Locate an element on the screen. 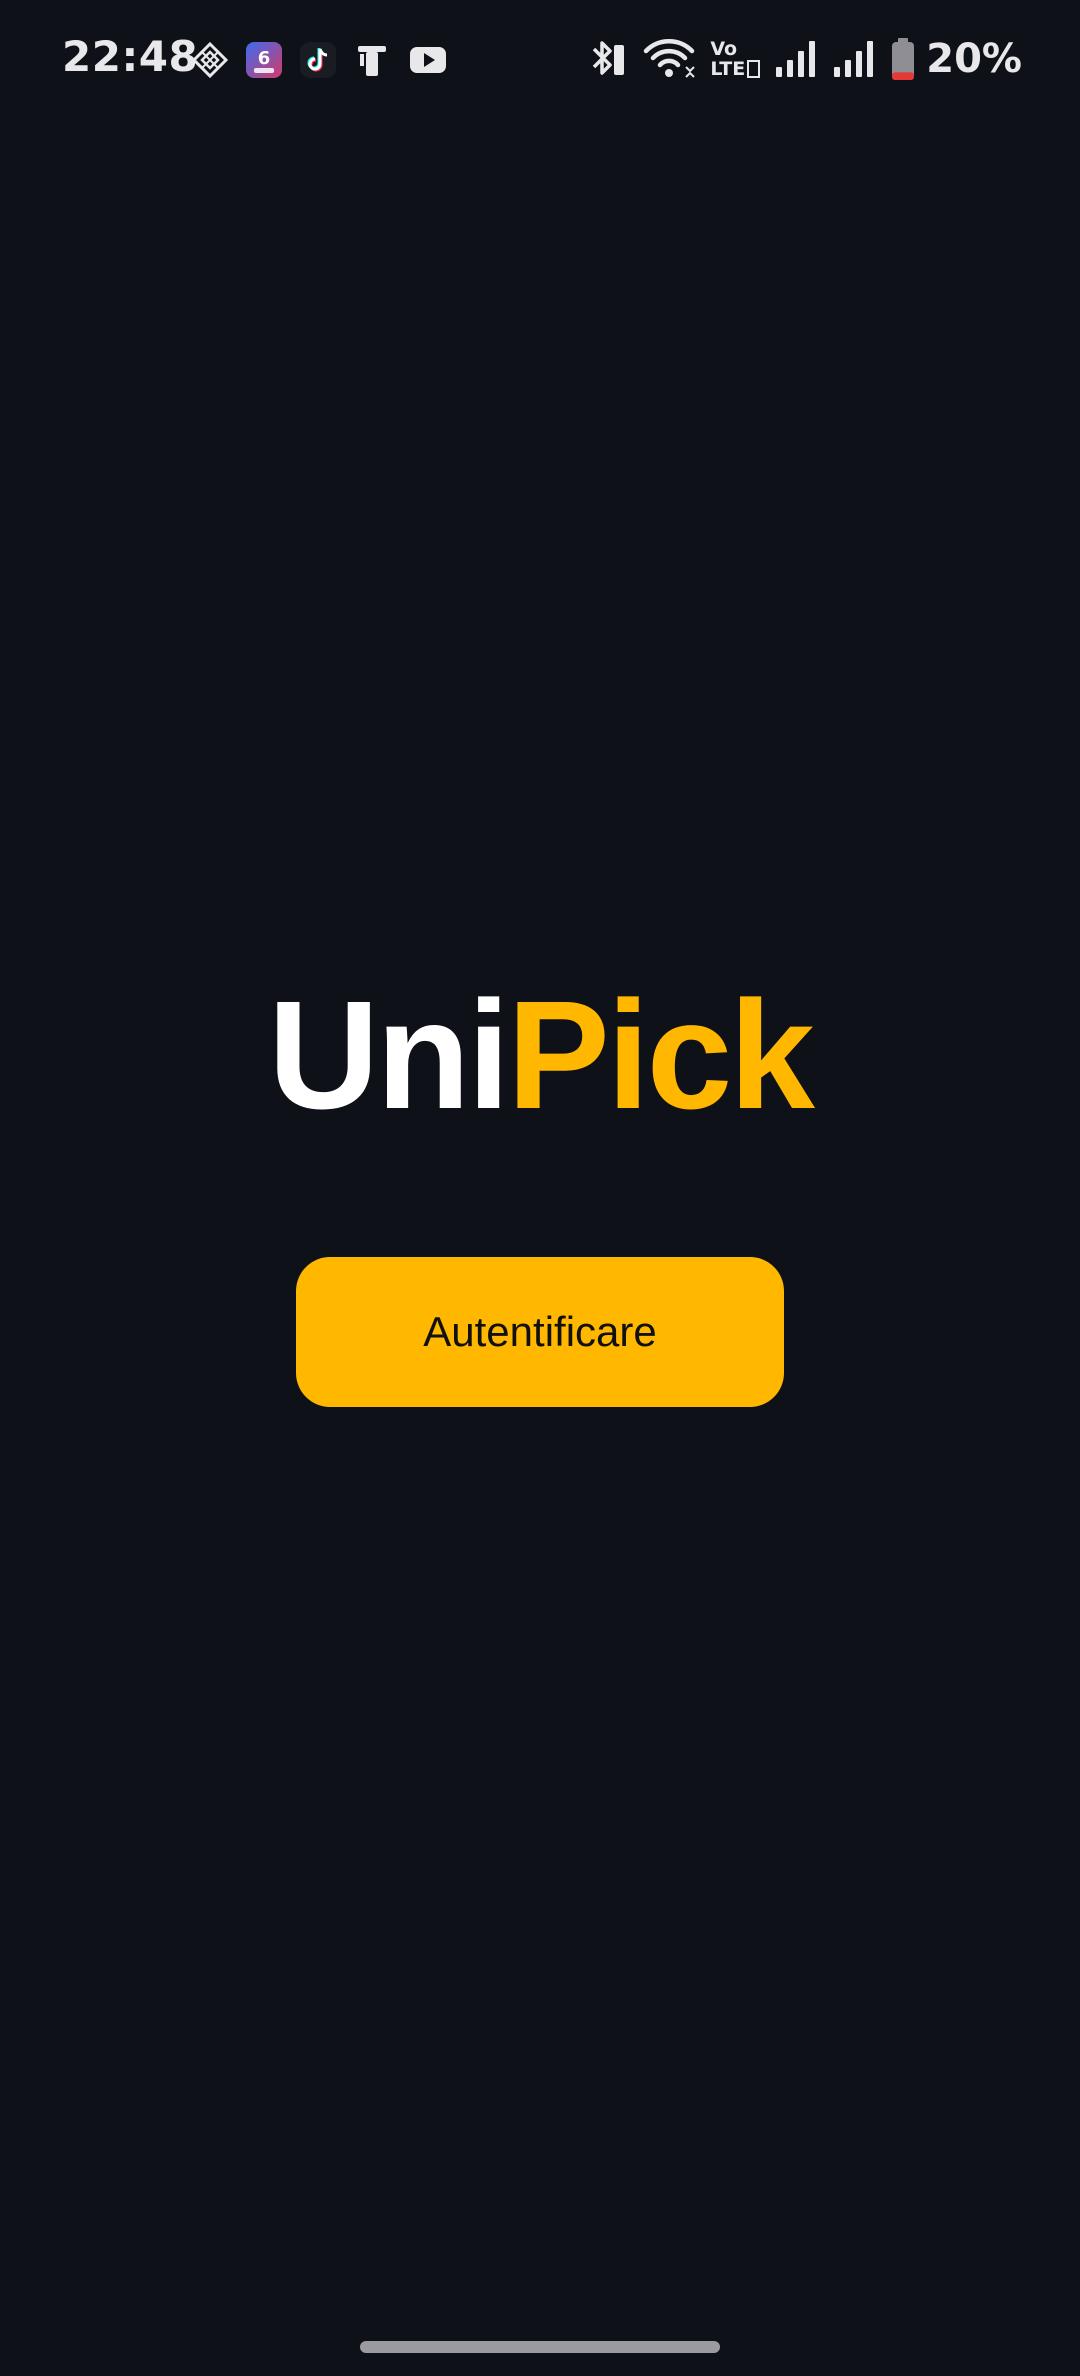  home-gesture-bar is located at coordinates (540, 2347).